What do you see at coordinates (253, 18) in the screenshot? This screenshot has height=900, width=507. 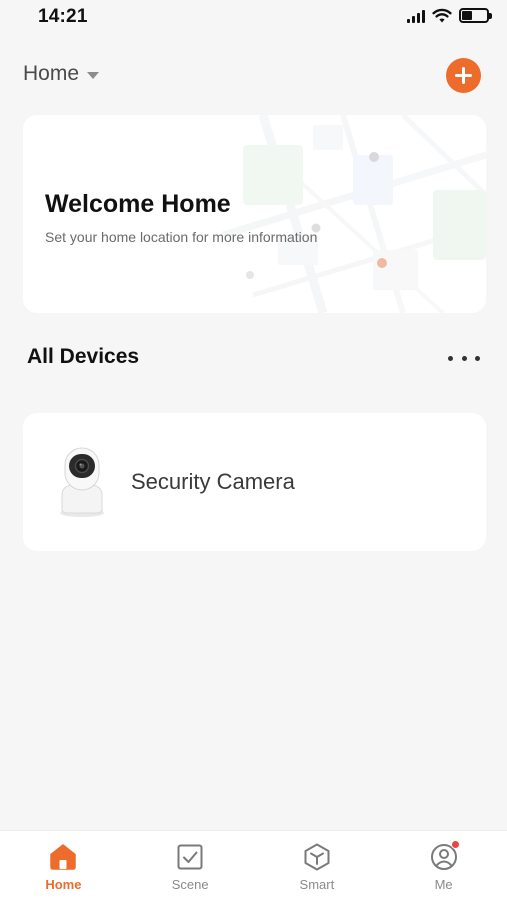 I see `status-bar: 14:21` at bounding box center [253, 18].